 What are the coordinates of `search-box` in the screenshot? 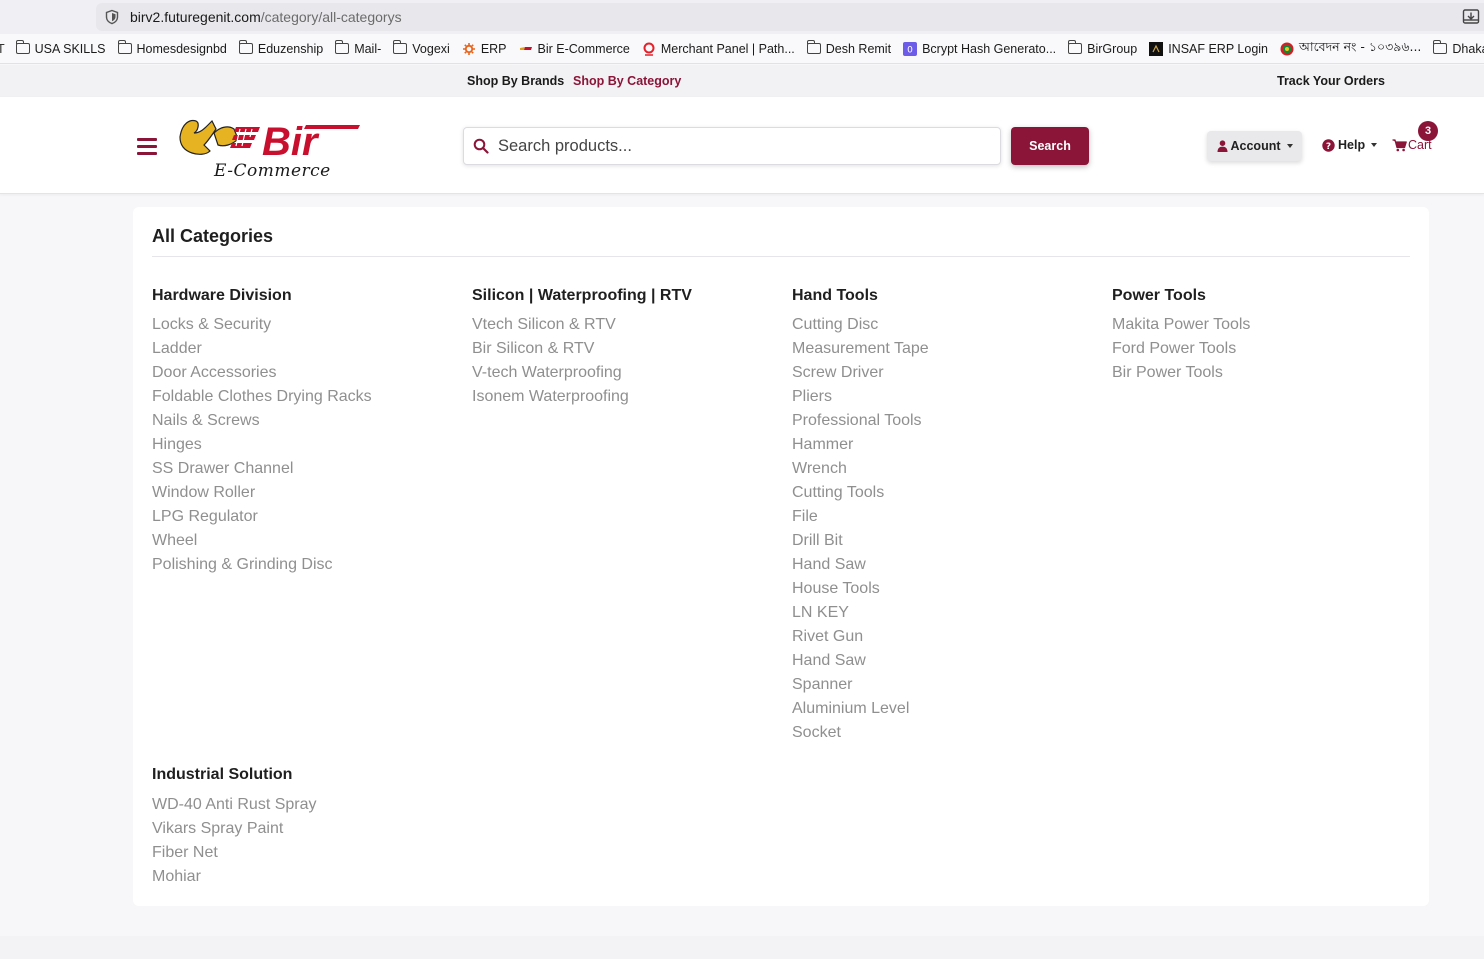 It's located at (732, 146).